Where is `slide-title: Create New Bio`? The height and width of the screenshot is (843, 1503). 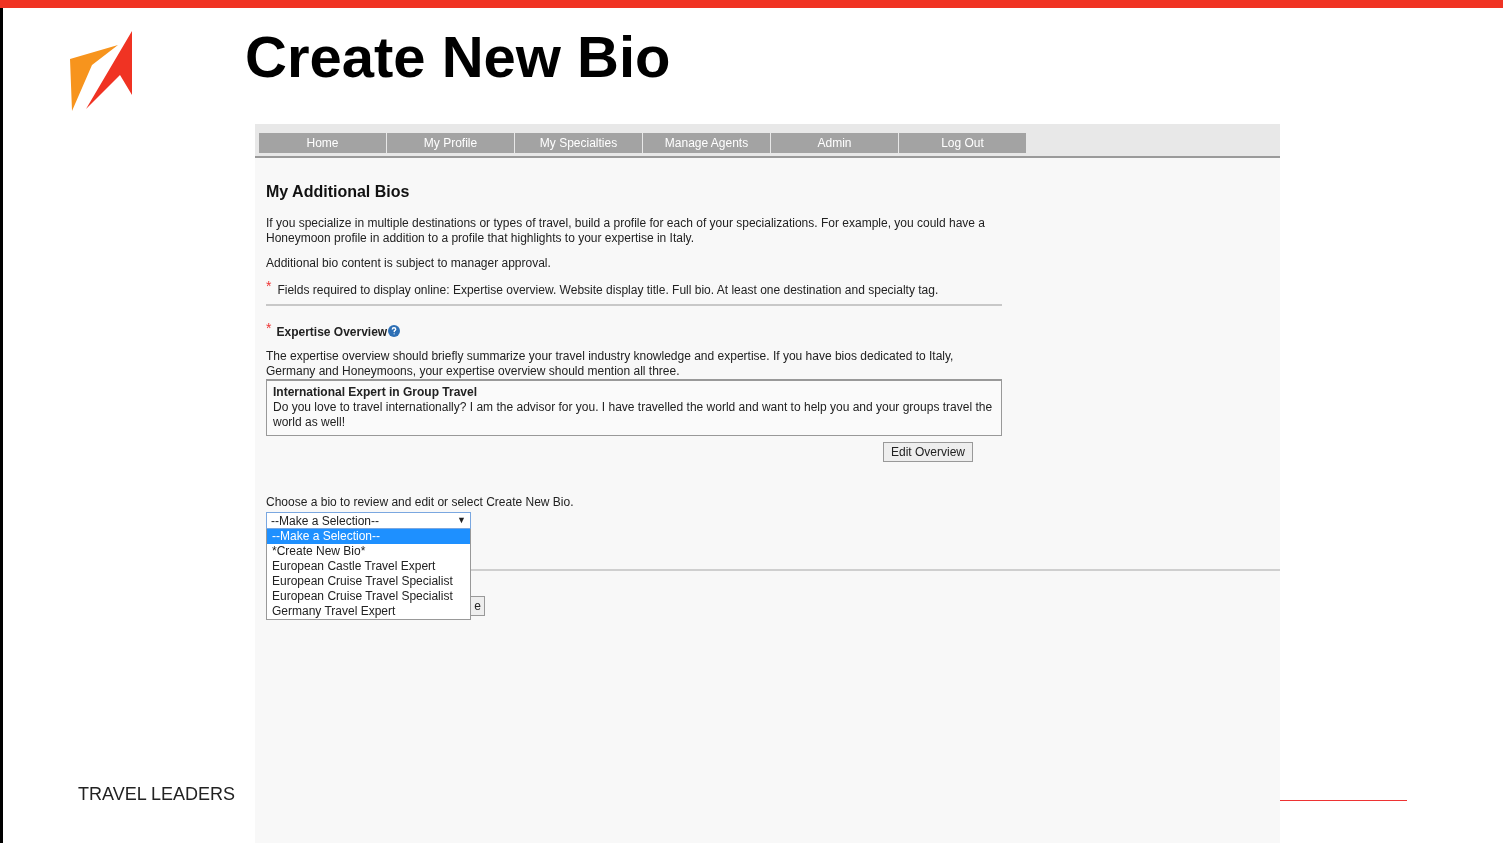 slide-title: Create New Bio is located at coordinates (458, 57).